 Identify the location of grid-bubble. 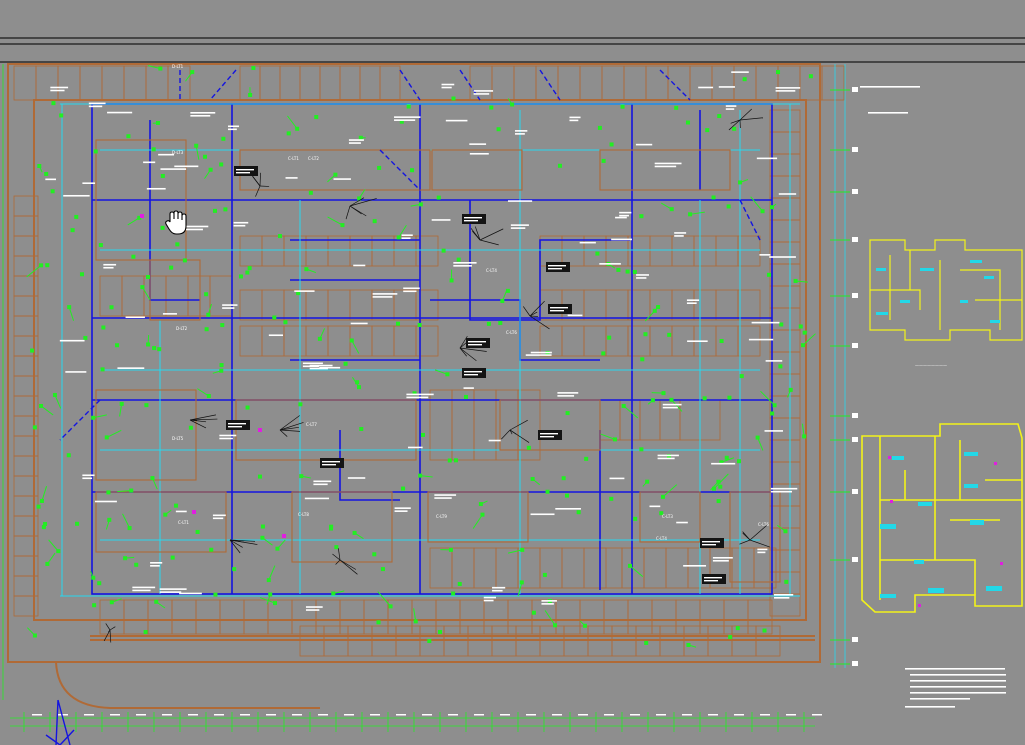
(855, 295).